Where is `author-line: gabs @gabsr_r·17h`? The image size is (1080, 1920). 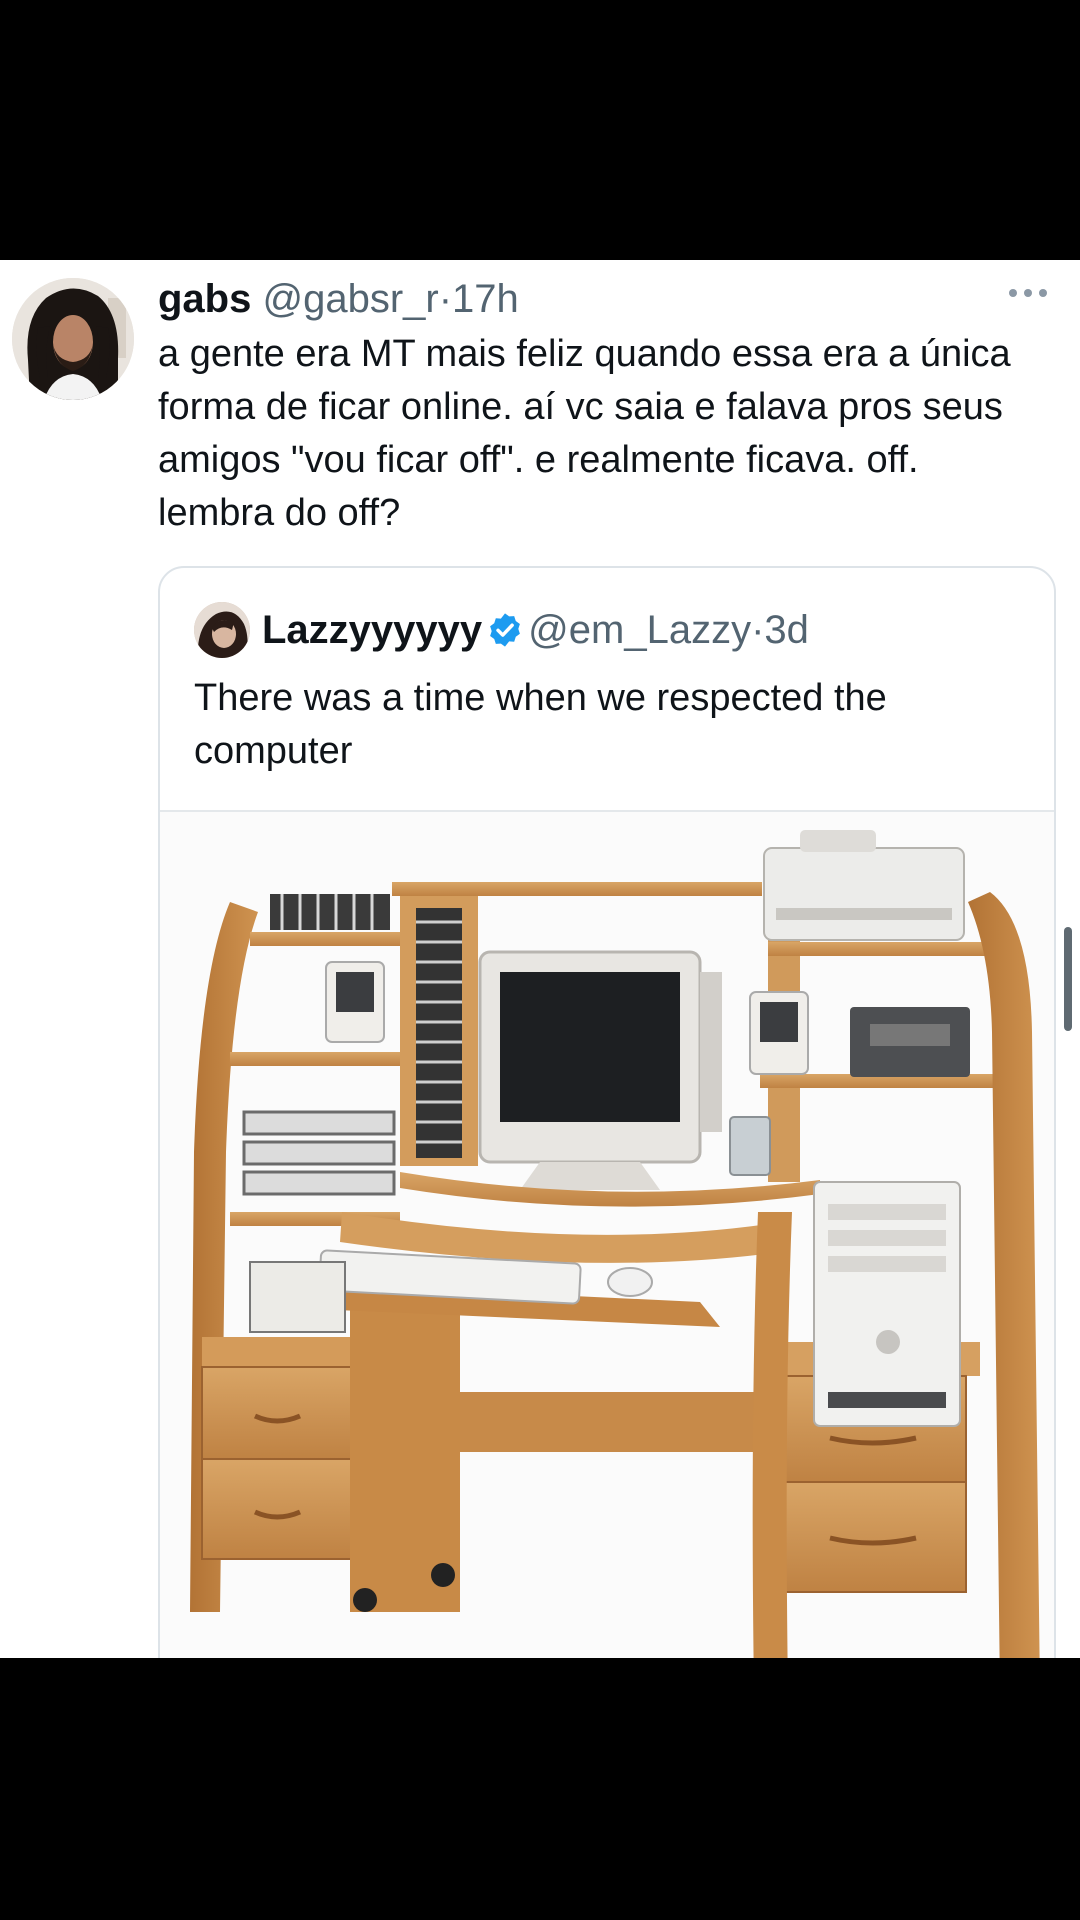 author-line: gabs @gabsr_r·17h is located at coordinates (338, 299).